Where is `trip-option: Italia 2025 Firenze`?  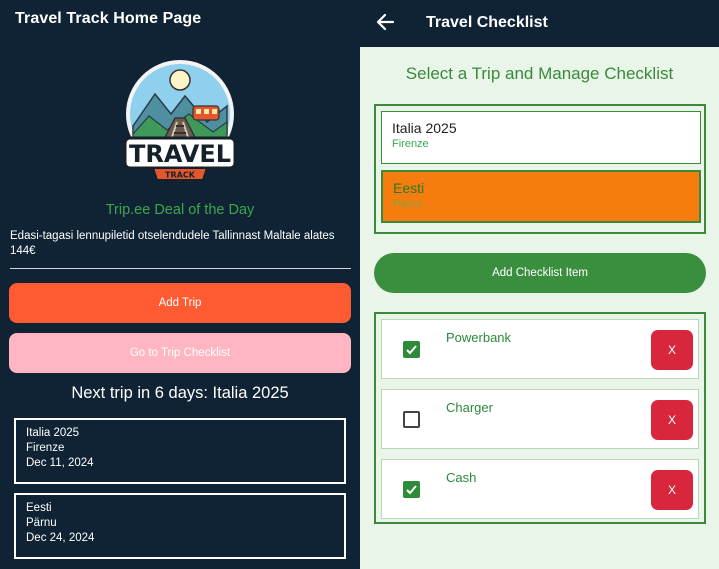
trip-option: Italia 2025 Firenze is located at coordinates (541, 137).